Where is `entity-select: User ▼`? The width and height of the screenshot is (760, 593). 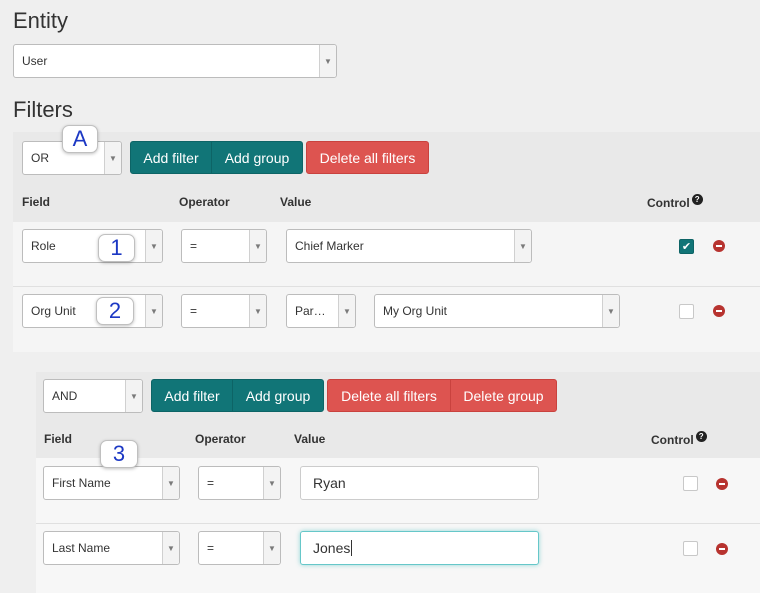 entity-select: User ▼ is located at coordinates (175, 61).